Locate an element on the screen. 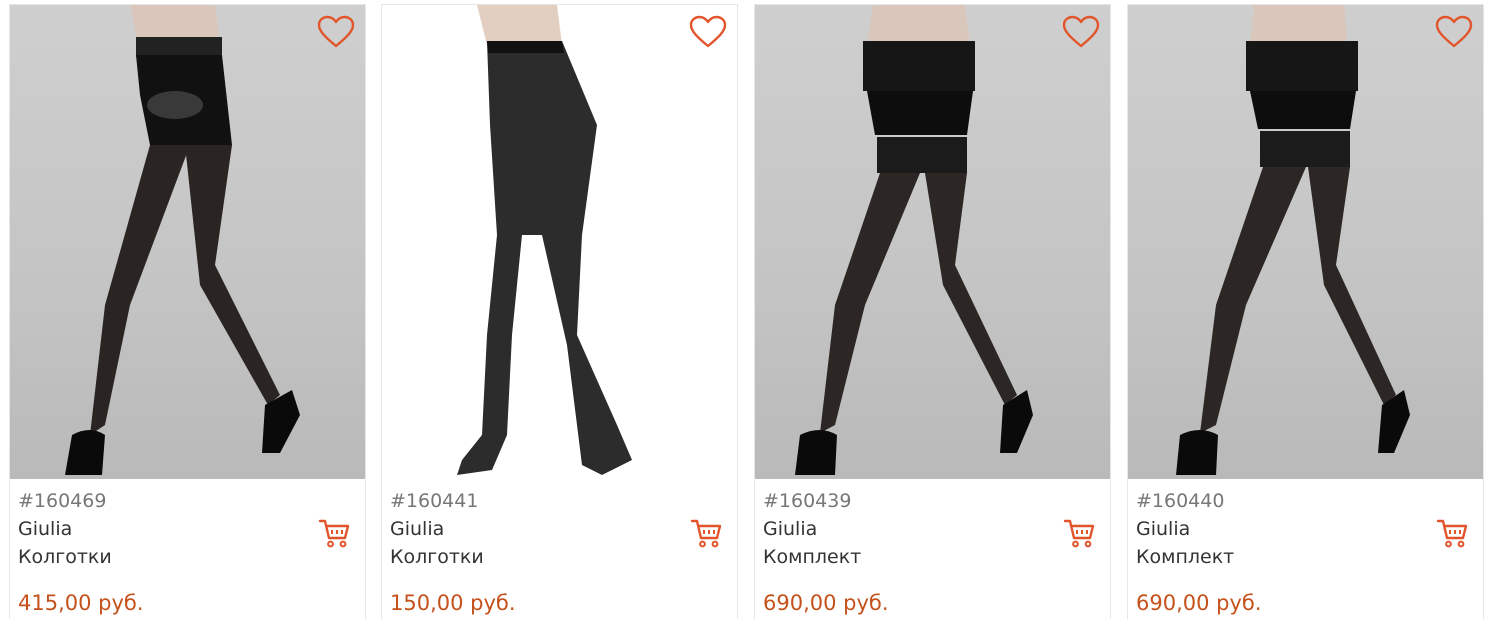 The height and width of the screenshot is (619, 1504). product-sku: #160441 is located at coordinates (434, 501).